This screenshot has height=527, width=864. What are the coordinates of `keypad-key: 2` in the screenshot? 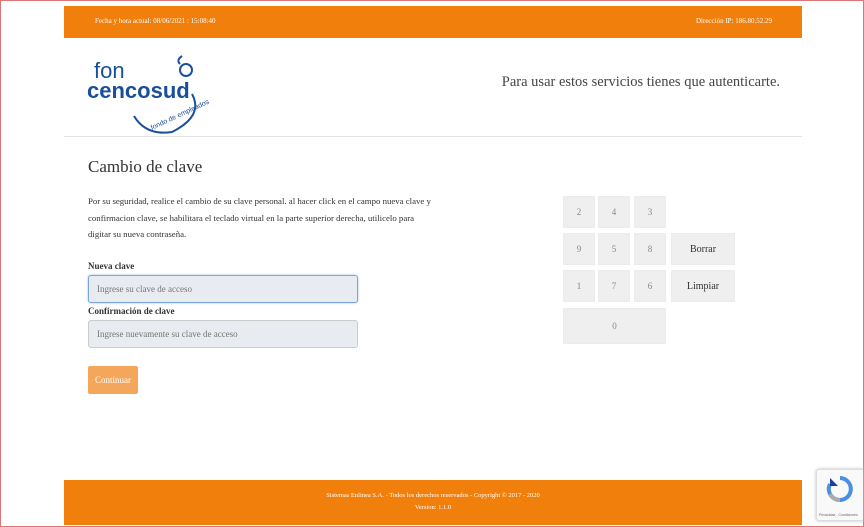 It's located at (579, 212).